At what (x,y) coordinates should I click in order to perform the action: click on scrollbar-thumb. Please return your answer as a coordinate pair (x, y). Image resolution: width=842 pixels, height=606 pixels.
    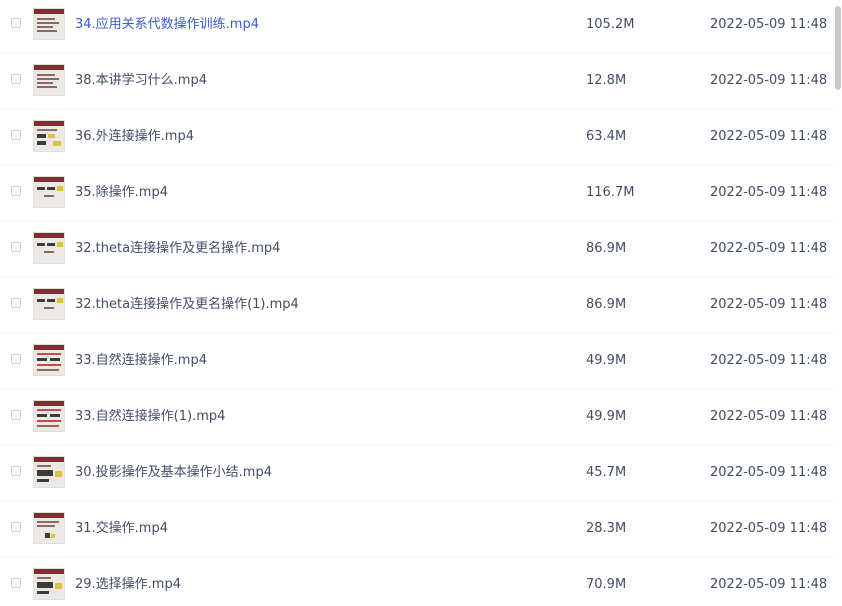
    Looking at the image, I should click on (838, 48).